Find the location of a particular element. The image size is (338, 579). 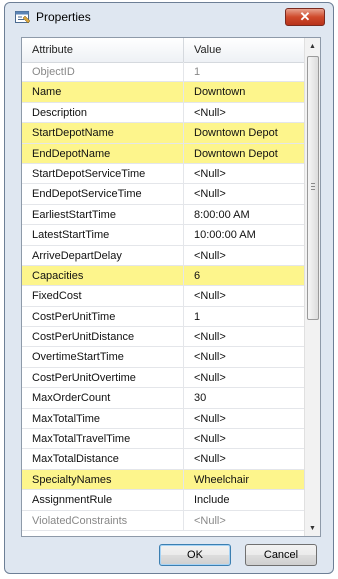

value-cell: 6 is located at coordinates (245, 275).